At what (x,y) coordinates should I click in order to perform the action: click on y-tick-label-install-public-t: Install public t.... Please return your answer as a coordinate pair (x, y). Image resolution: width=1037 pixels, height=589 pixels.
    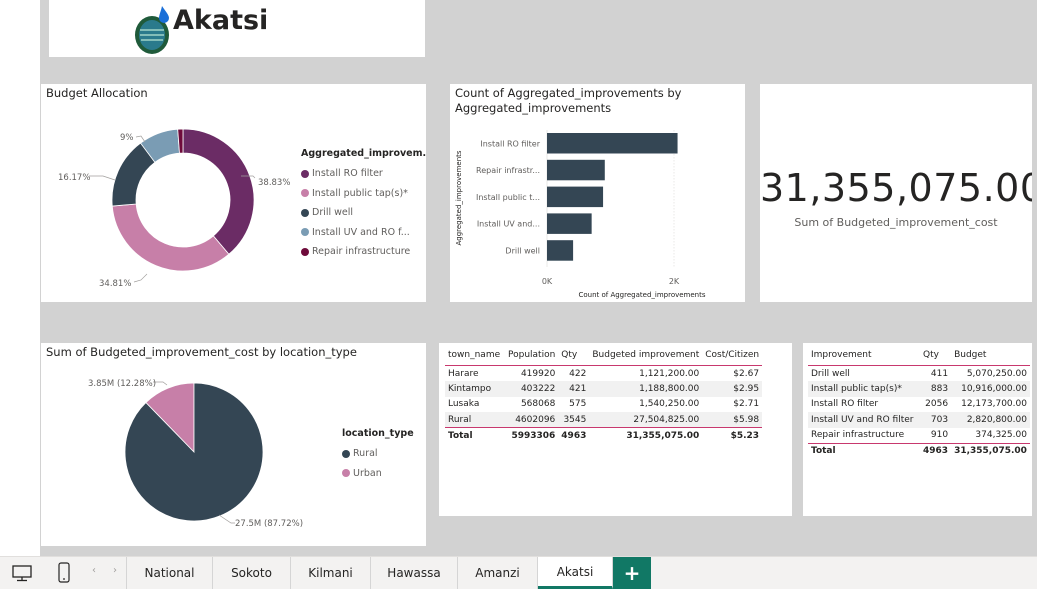
    Looking at the image, I should click on (508, 197).